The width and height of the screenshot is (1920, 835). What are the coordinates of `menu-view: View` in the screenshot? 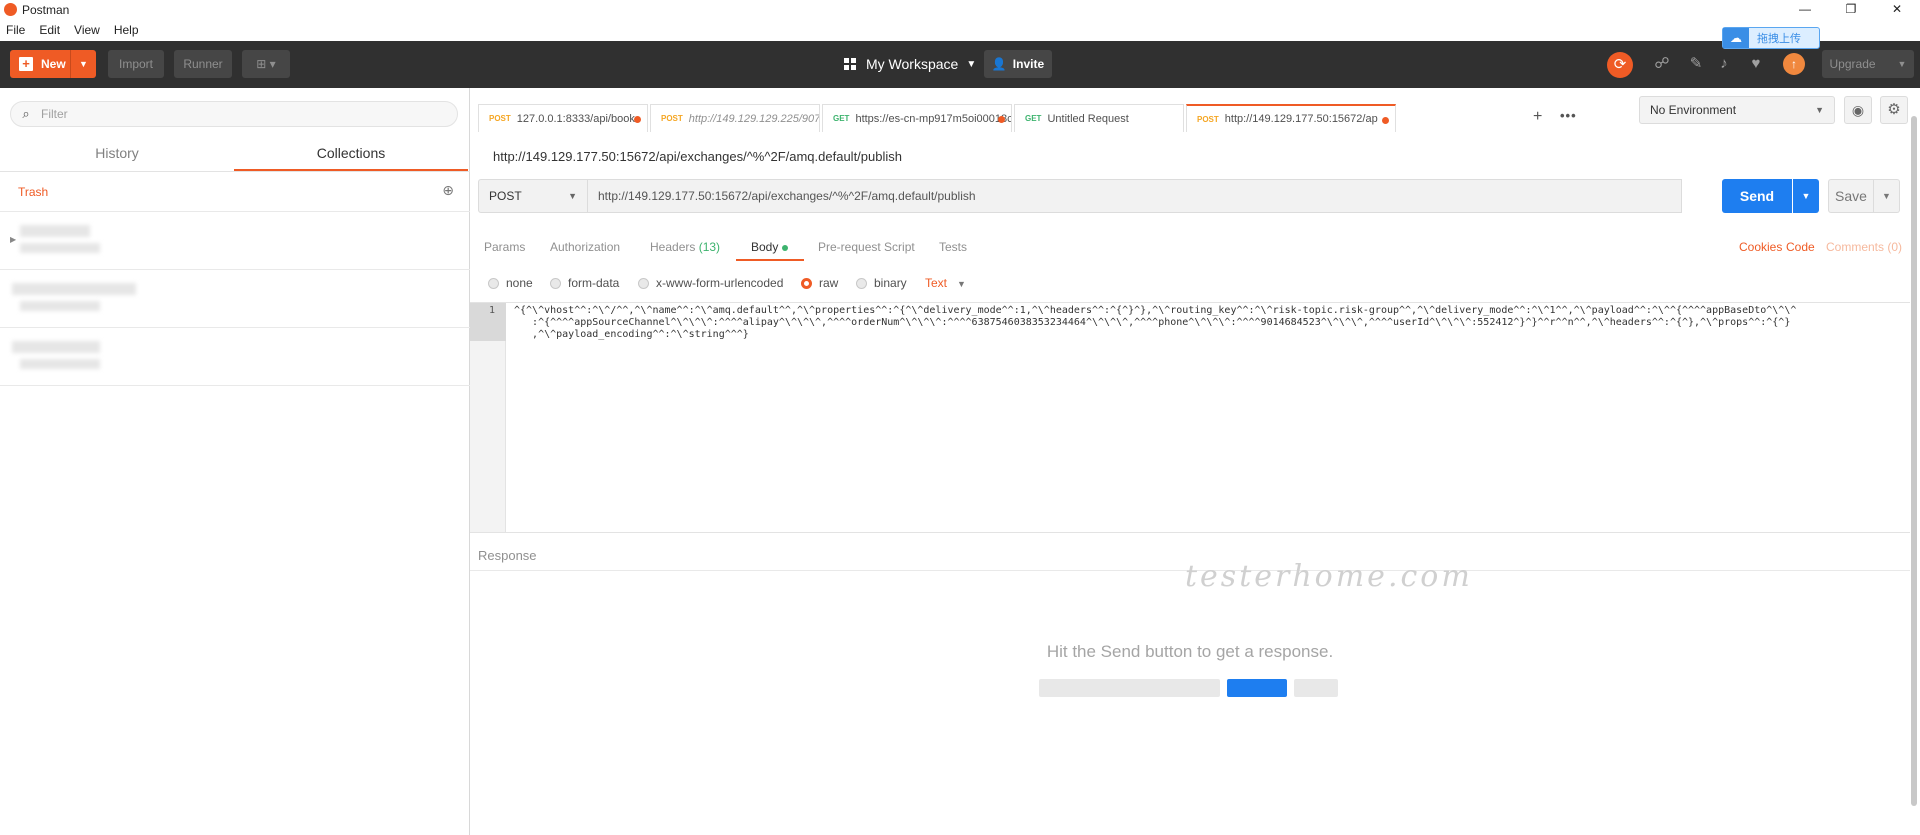 It's located at (87, 30).